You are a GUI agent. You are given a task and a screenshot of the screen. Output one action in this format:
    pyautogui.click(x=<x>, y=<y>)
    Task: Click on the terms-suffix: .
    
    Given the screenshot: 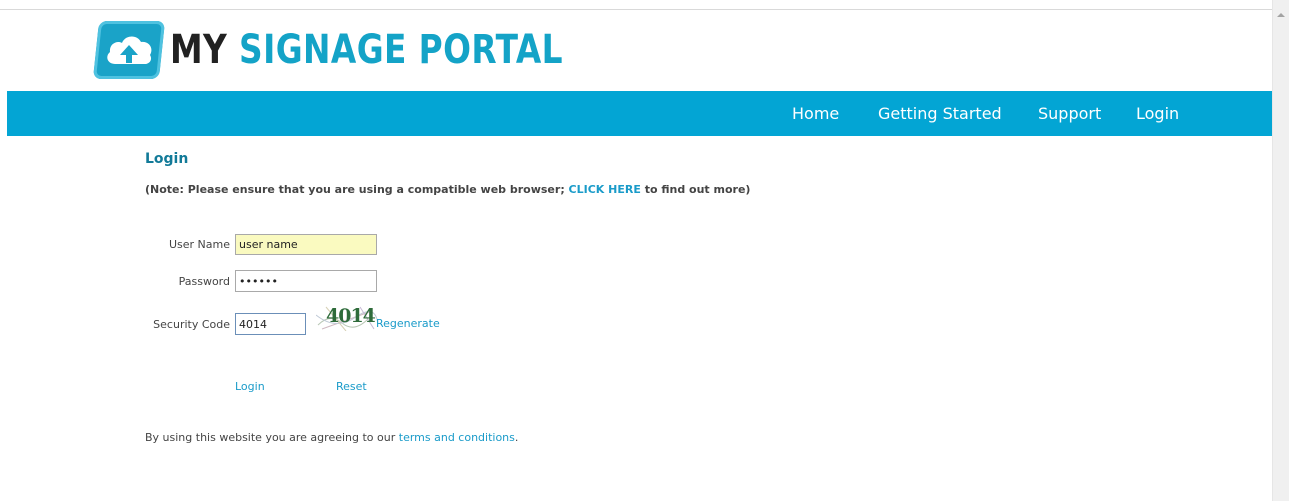 What is the action you would take?
    pyautogui.click(x=516, y=437)
    